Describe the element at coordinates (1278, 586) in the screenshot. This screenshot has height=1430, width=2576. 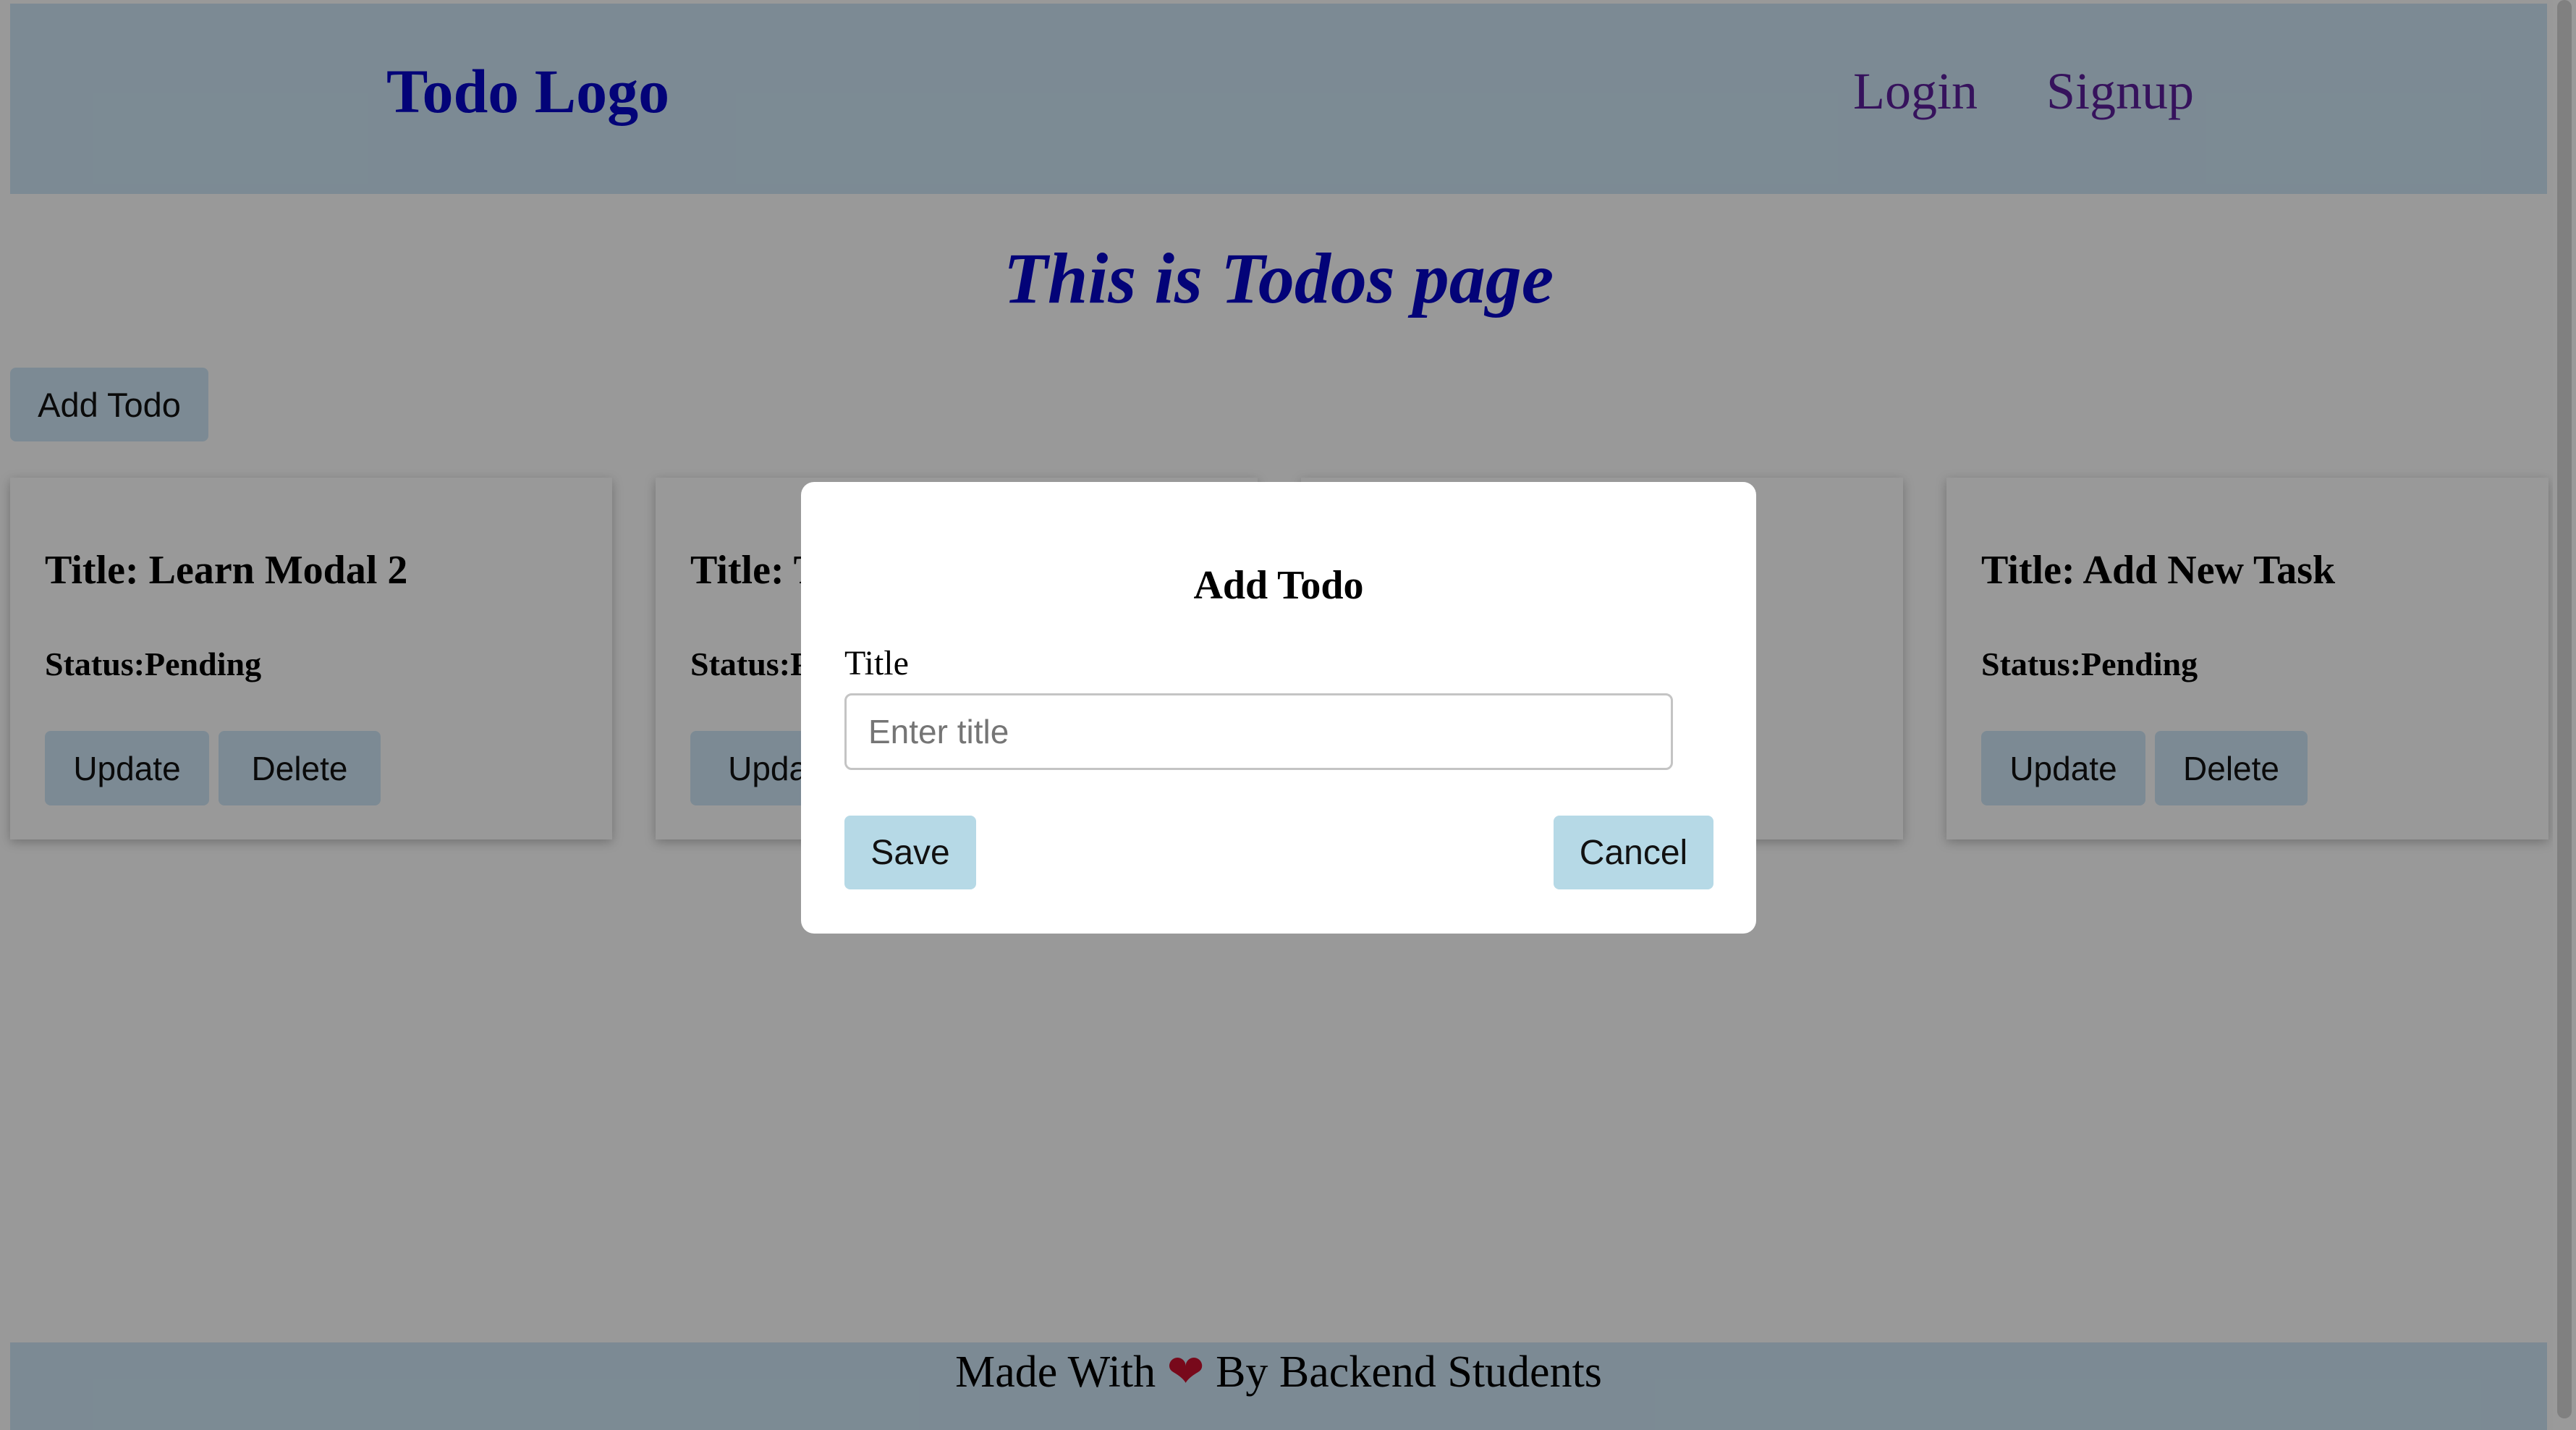
I see `modal-title: Add Todo` at that location.